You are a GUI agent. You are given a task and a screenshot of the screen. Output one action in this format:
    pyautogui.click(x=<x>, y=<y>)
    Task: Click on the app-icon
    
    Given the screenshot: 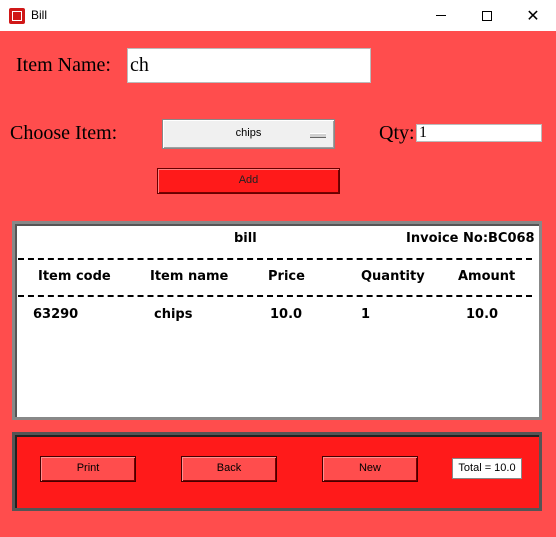 What is the action you would take?
    pyautogui.click(x=17, y=16)
    